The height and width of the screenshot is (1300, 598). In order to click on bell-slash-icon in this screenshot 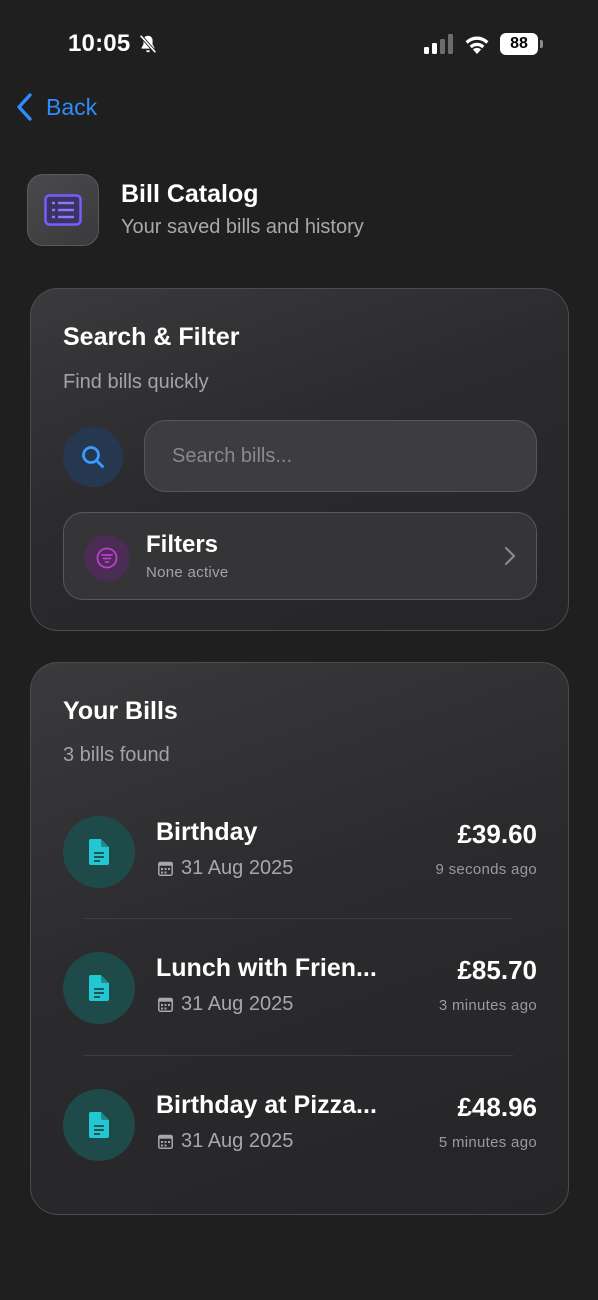, I will do `click(148, 44)`.